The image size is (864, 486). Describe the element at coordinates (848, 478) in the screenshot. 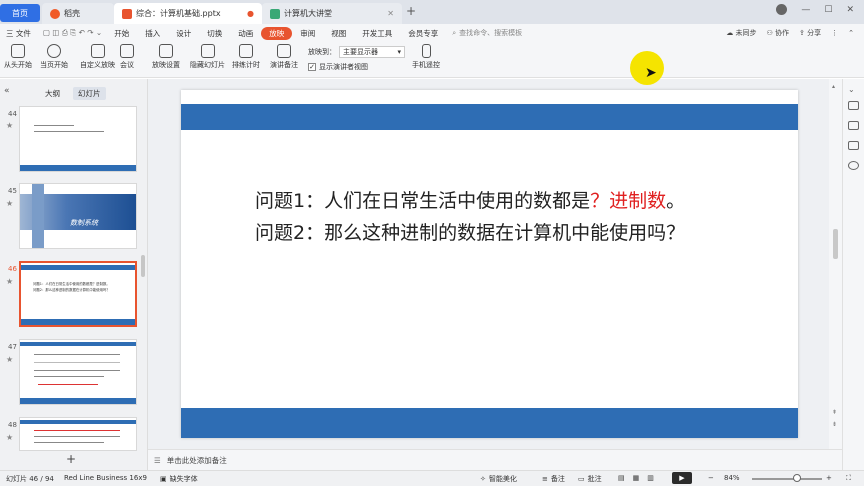

I see `fit-window-icon: ⛶` at that location.